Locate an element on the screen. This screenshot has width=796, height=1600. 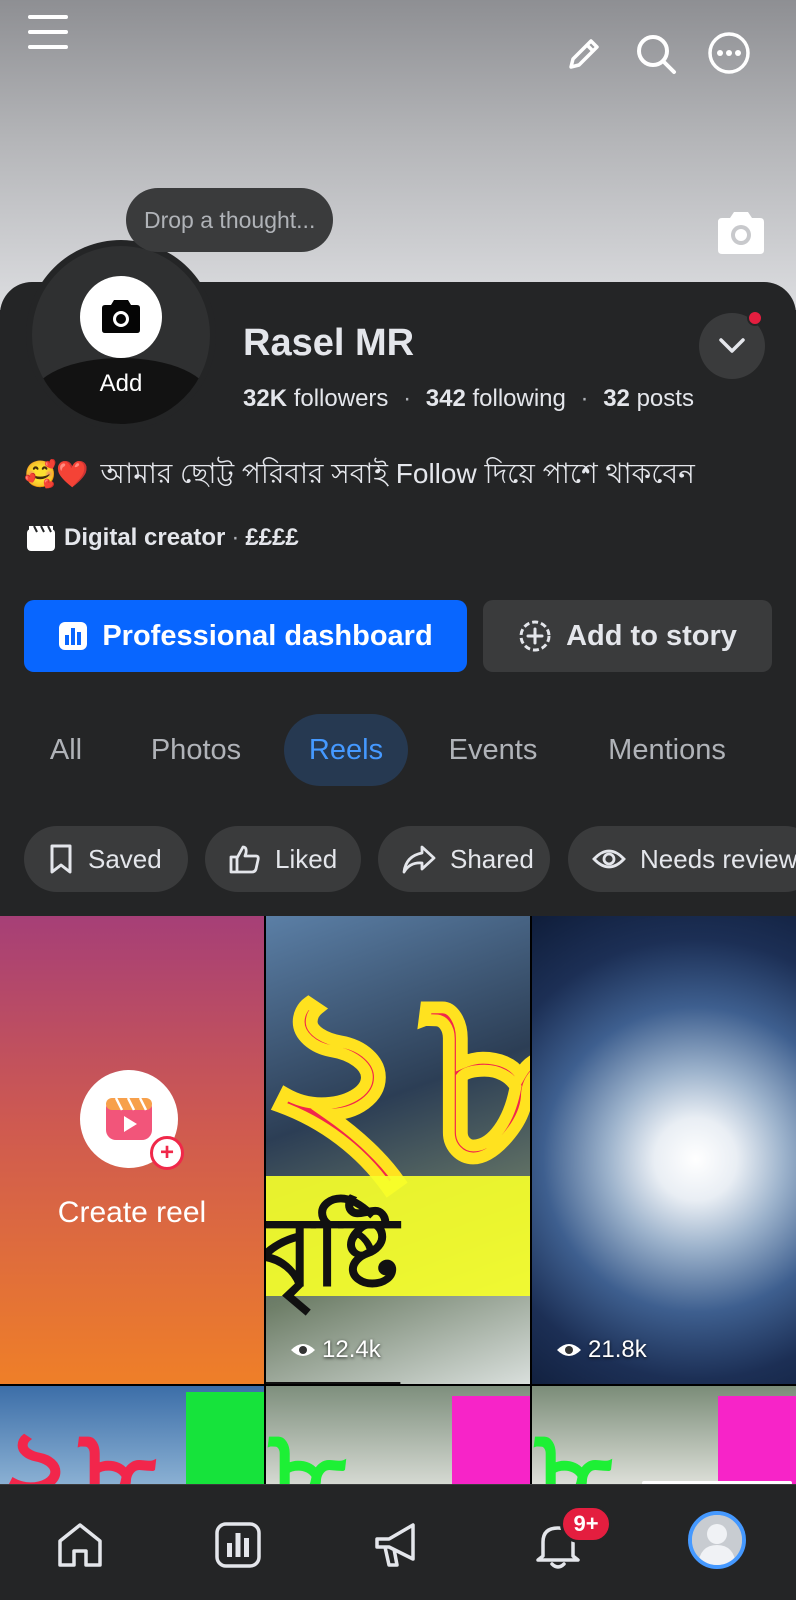
share-icon is located at coordinates (419, 859).